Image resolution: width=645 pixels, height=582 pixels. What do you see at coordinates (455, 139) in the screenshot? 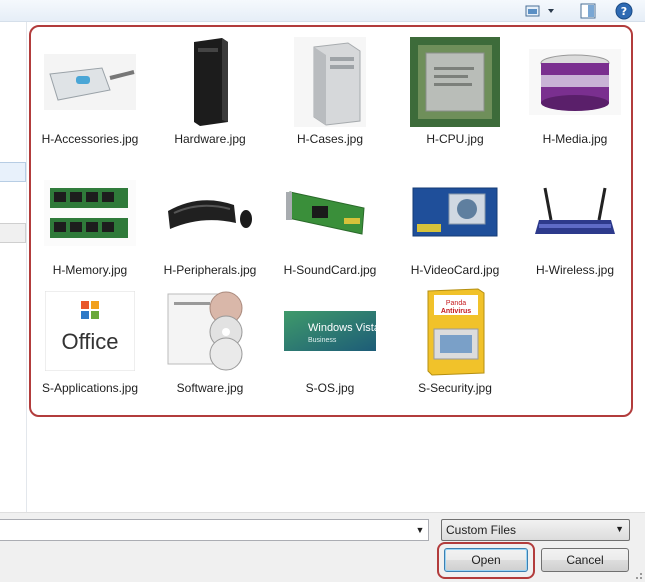
I see `file-name: H-CPU.jpg` at bounding box center [455, 139].